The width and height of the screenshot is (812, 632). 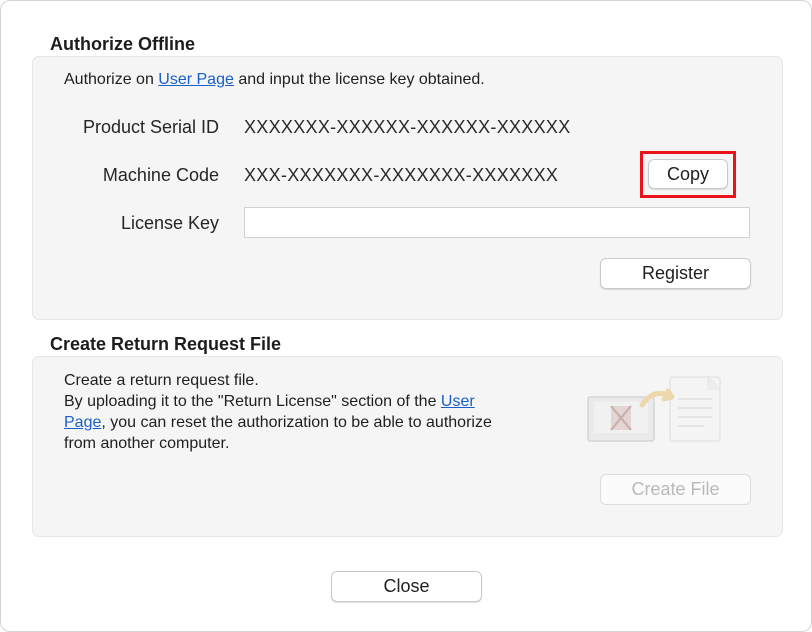 What do you see at coordinates (497, 222) in the screenshot?
I see `license-key-input` at bounding box center [497, 222].